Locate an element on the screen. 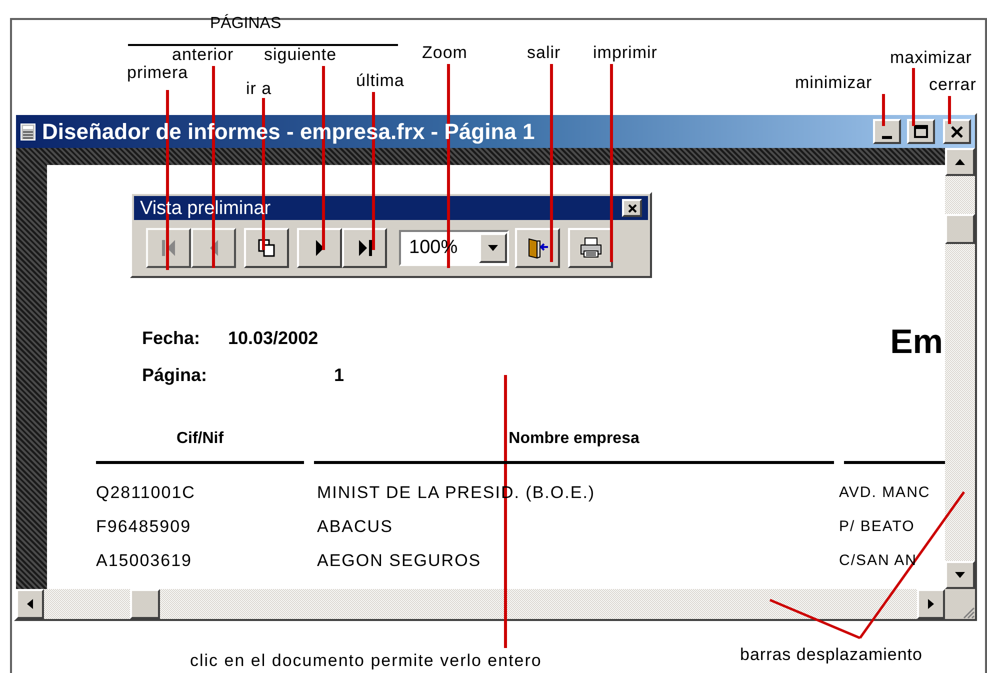  scroll-up-button is located at coordinates (960, 162).